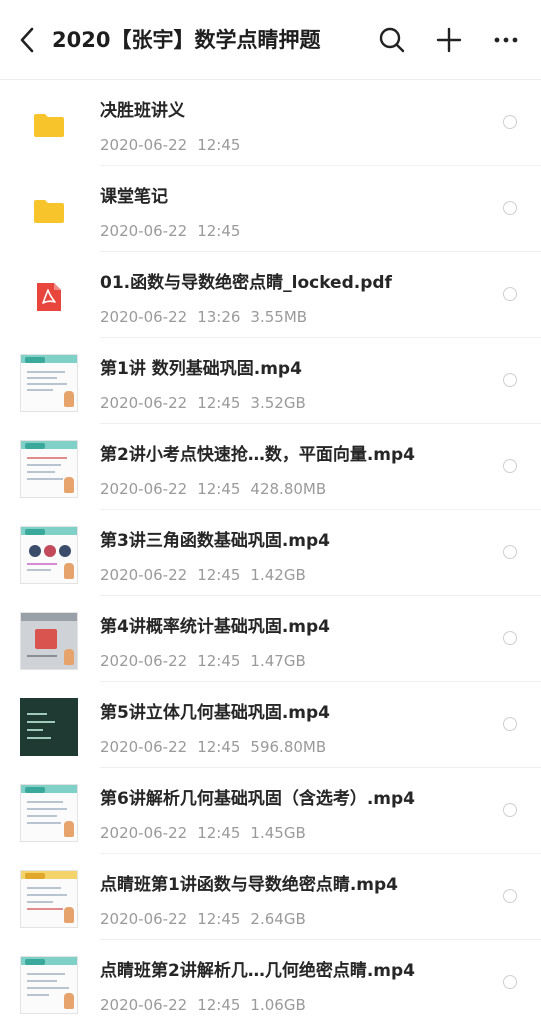  Describe the element at coordinates (215, 627) in the screenshot. I see `file-name: 第4讲概率统计基础巩固.mp4` at that location.